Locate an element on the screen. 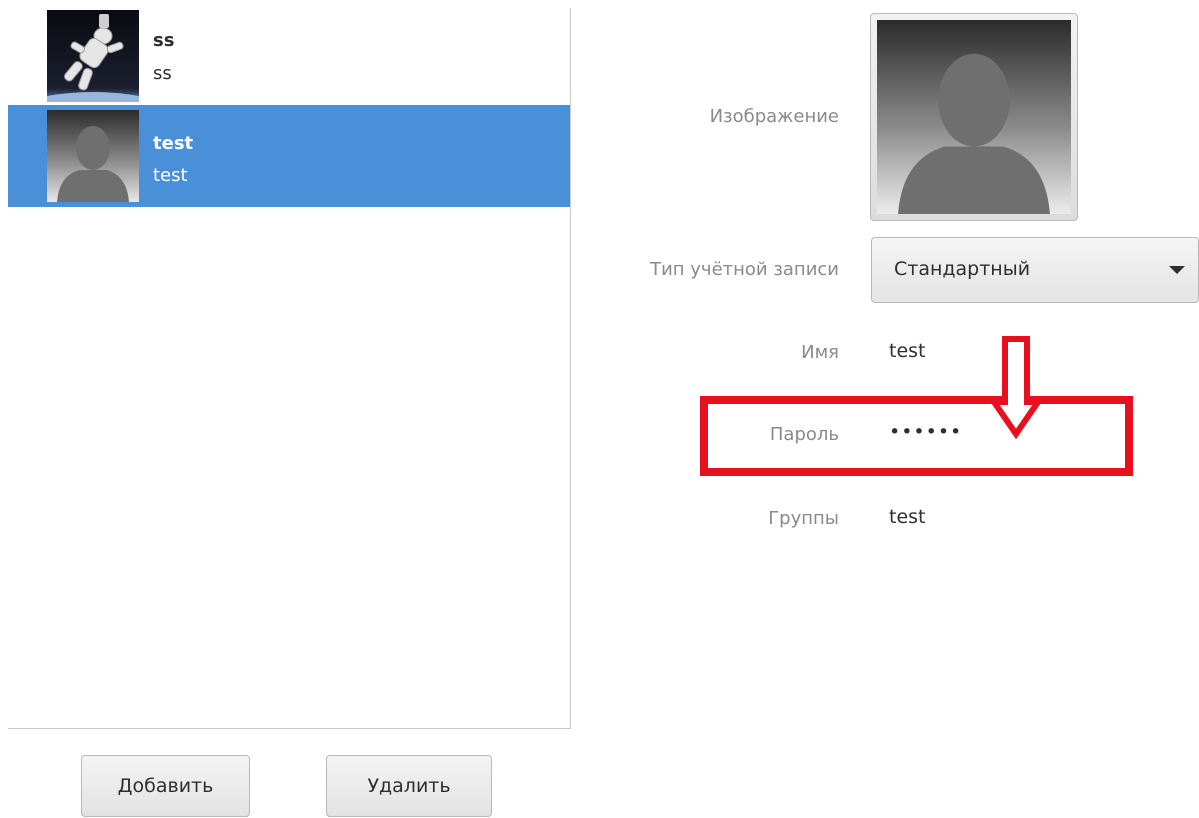 The height and width of the screenshot is (818, 1199). picture-label: Изображение is located at coordinates (774, 116).